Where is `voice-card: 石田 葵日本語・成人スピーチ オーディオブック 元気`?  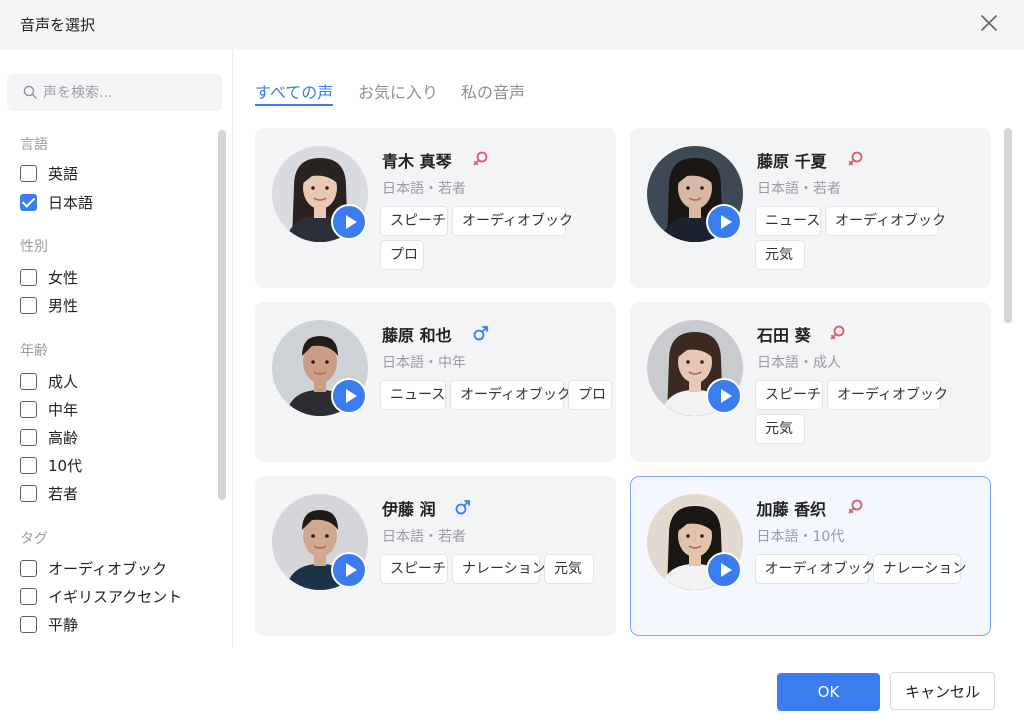
voice-card: 石田 葵日本語・成人スピーチ オーディオブック 元気 is located at coordinates (810, 382).